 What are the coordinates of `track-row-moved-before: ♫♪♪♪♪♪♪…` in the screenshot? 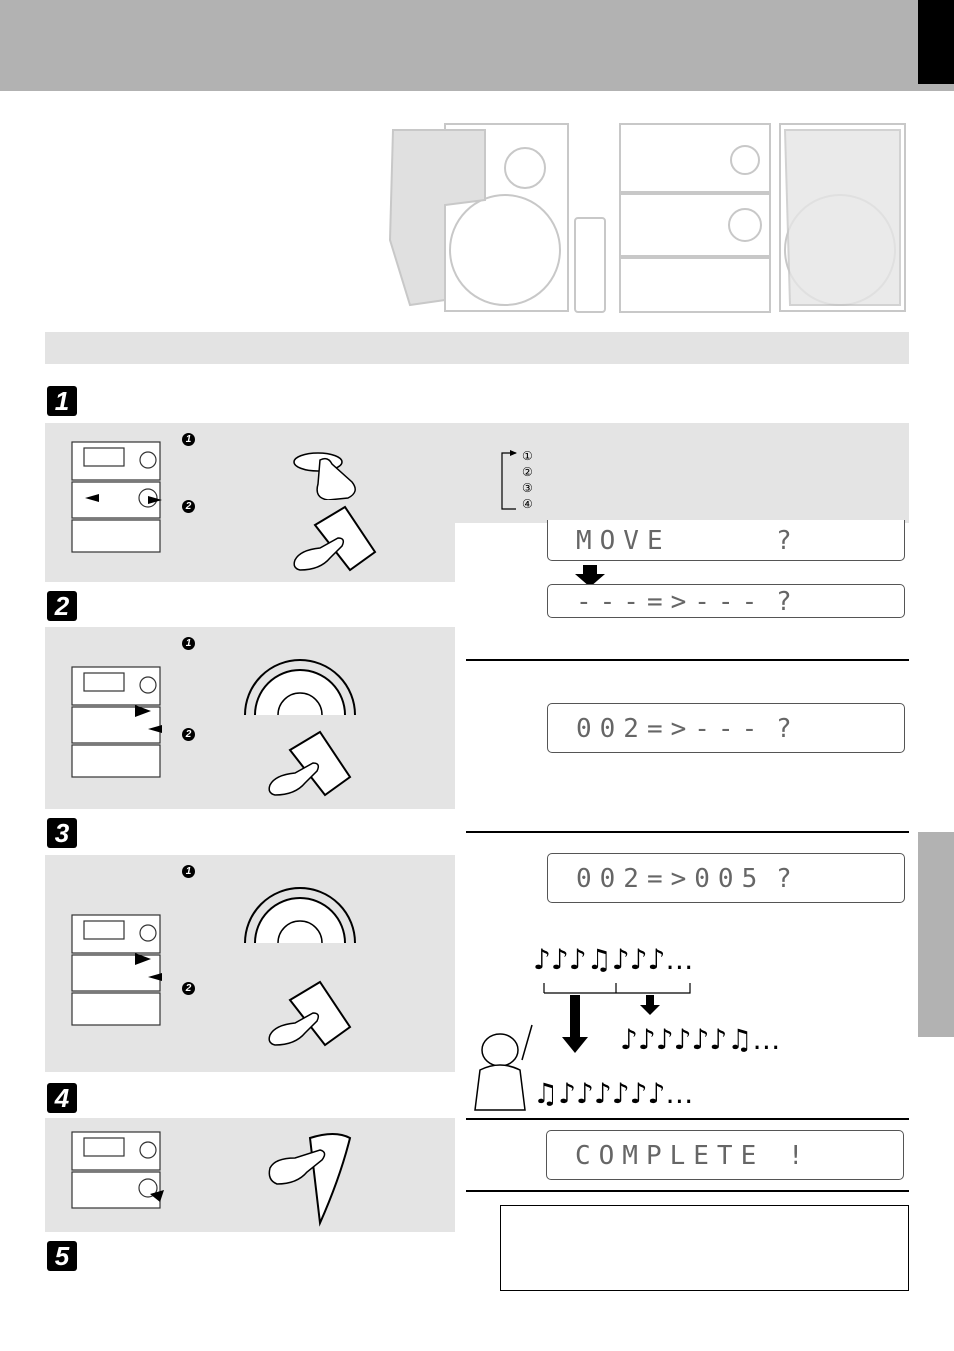 It's located at (613, 1093).